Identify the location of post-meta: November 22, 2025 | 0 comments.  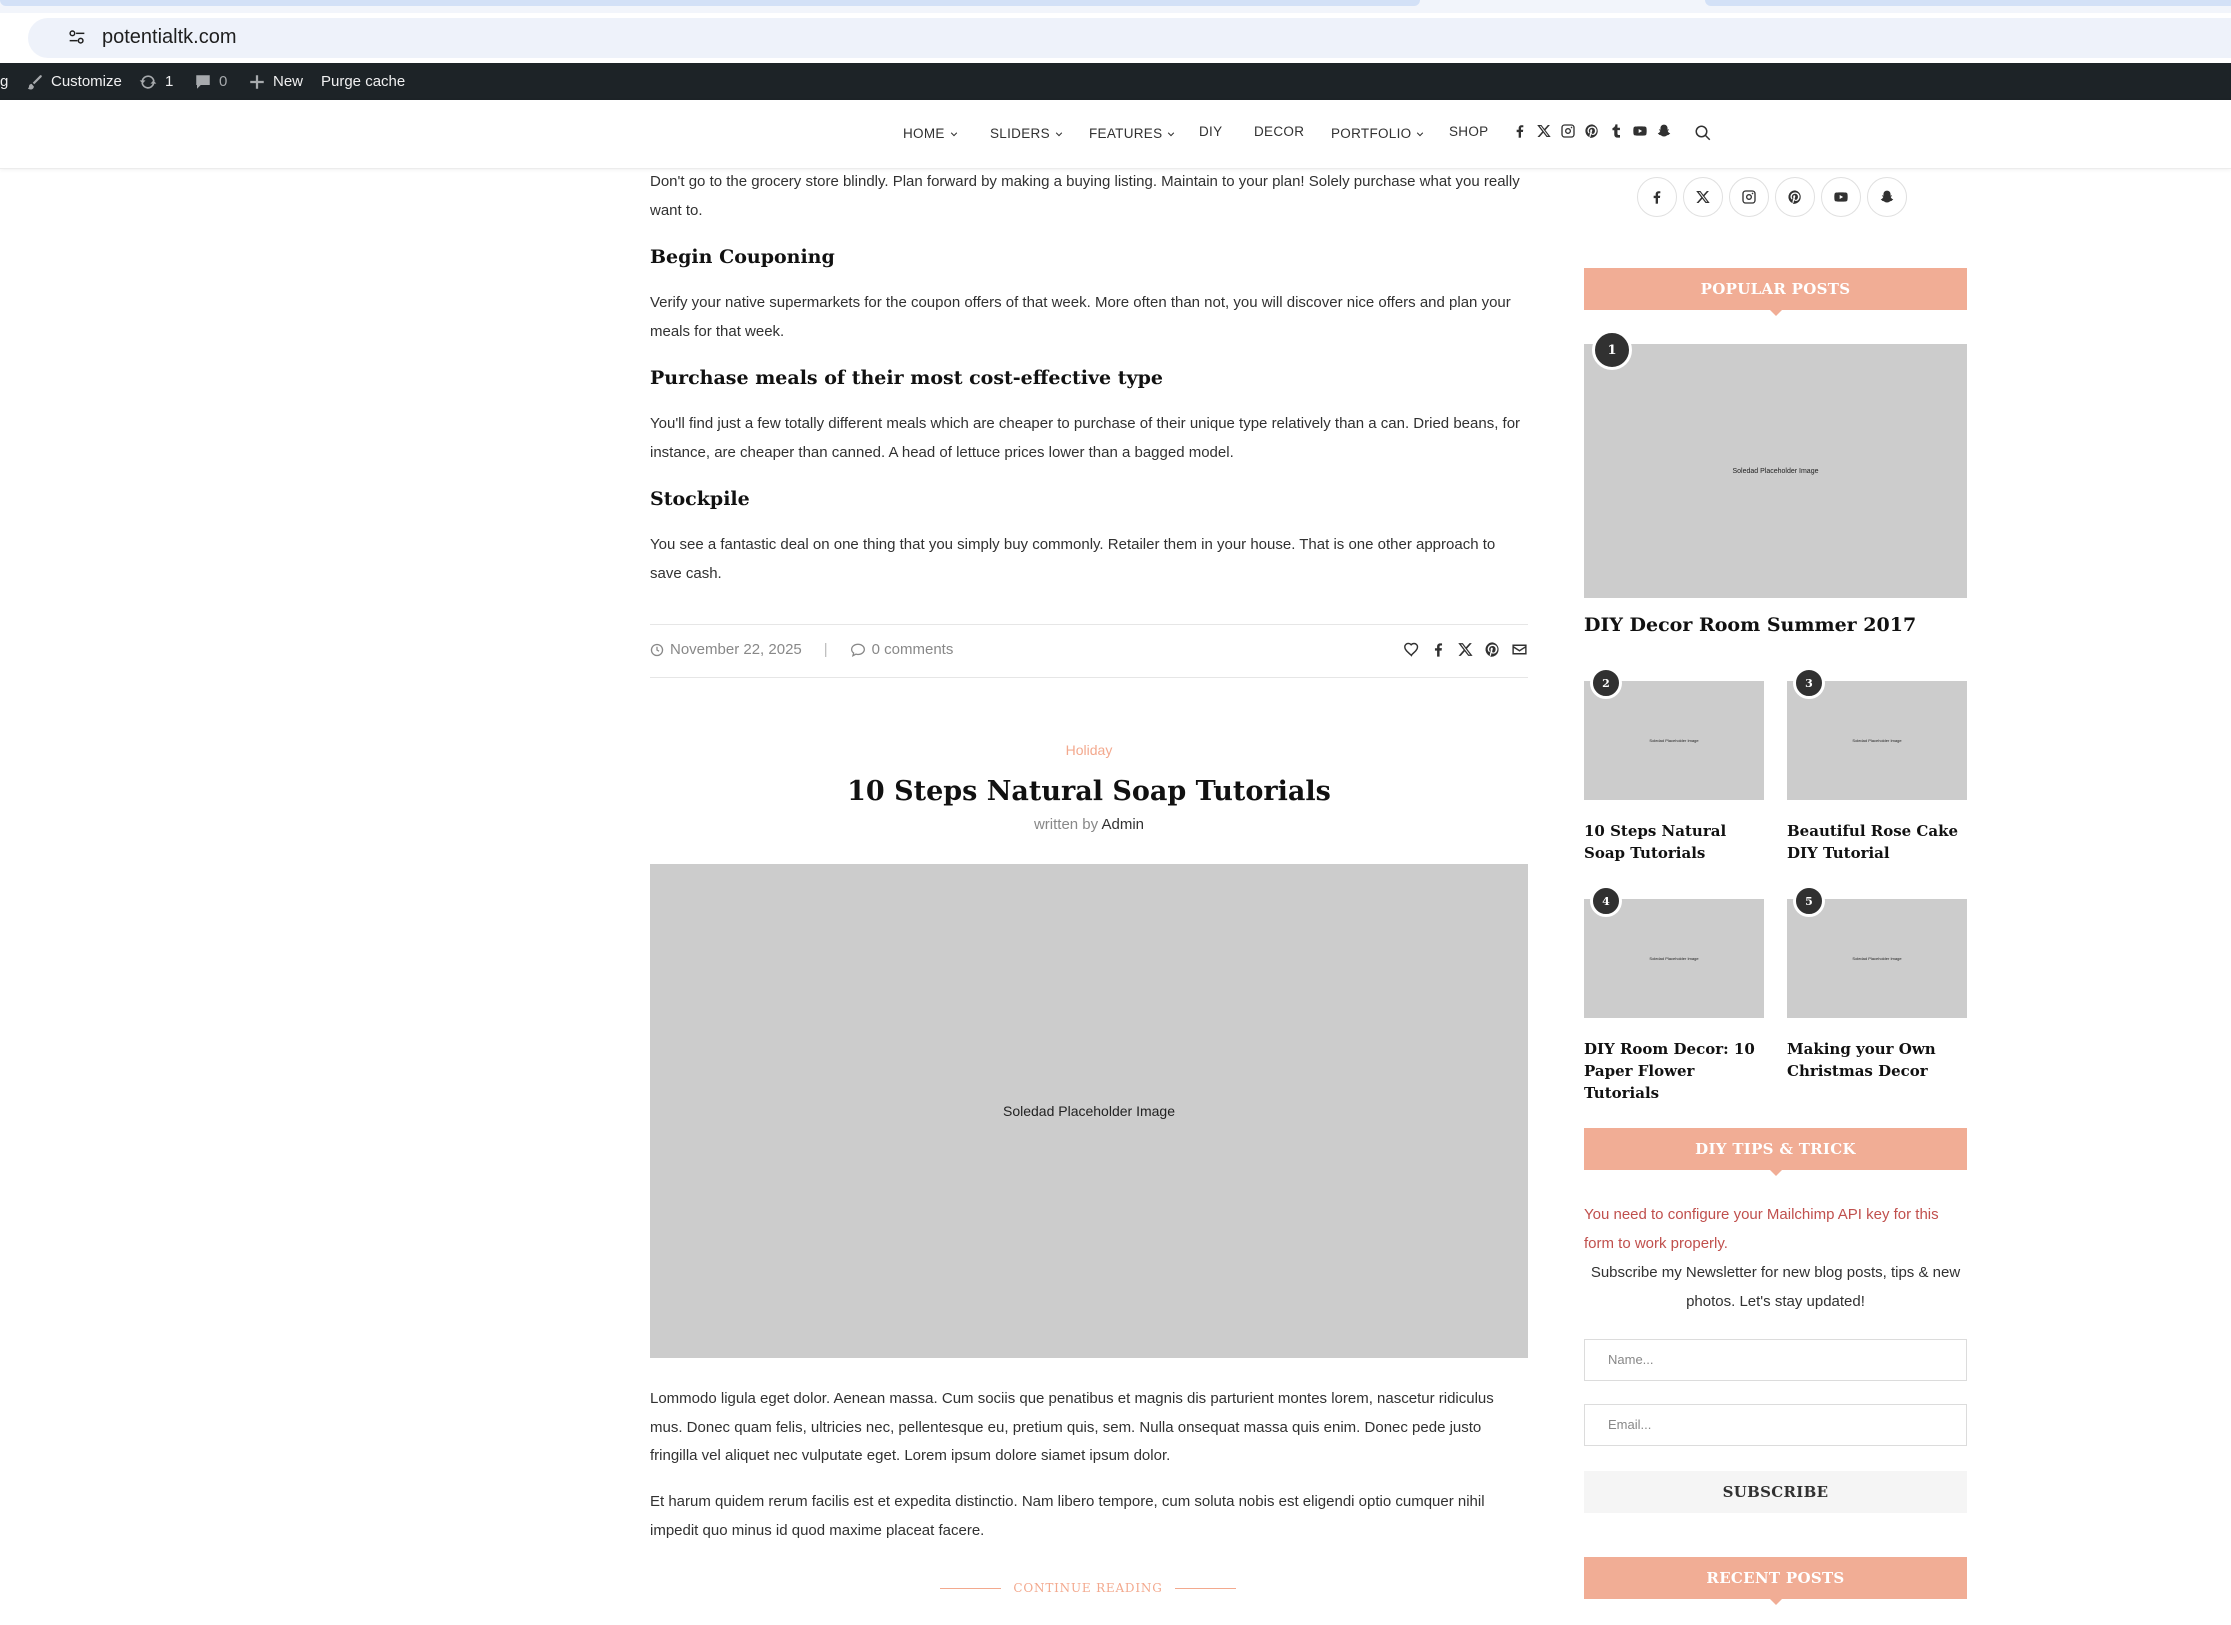
(801, 649).